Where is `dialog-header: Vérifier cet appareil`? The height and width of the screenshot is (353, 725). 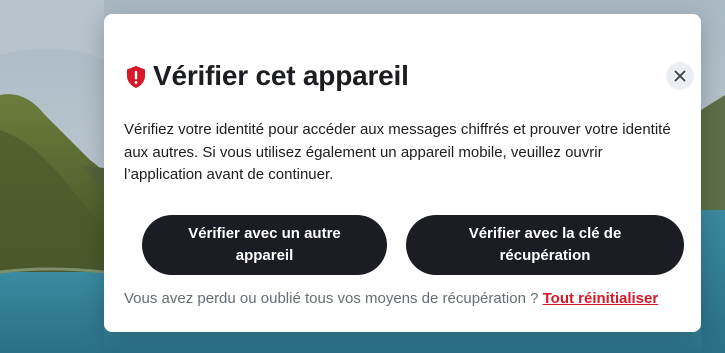
dialog-header: Vérifier cet appareil is located at coordinates (403, 76).